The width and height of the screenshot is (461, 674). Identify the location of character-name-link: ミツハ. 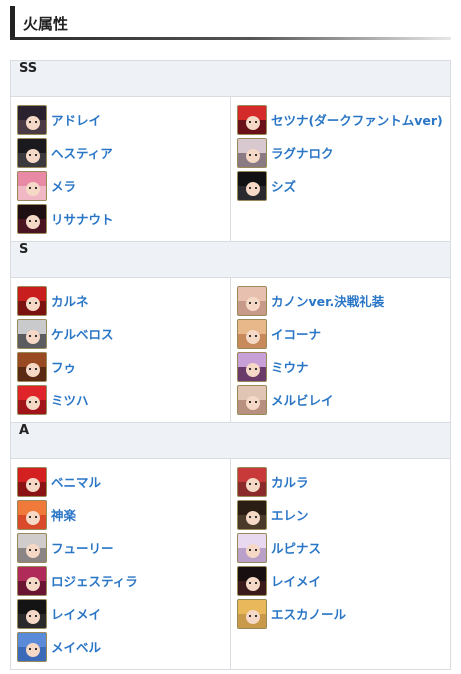
(70, 399).